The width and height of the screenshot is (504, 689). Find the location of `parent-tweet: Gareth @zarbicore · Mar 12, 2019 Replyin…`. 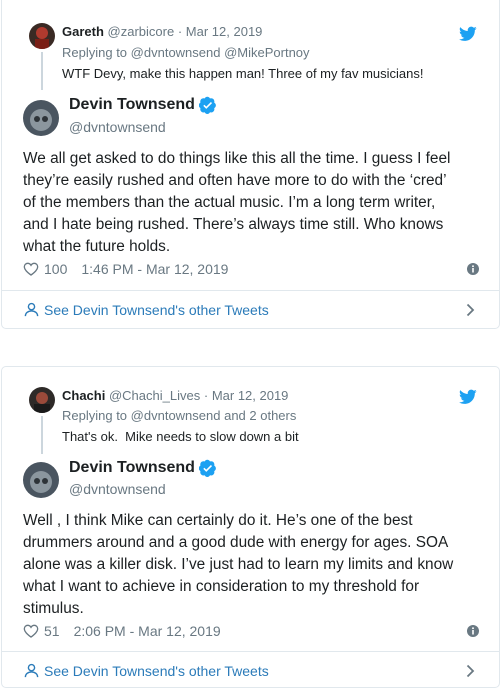

parent-tweet: Gareth @zarbicore · Mar 12, 2019 Replyin… is located at coordinates (262, 45).